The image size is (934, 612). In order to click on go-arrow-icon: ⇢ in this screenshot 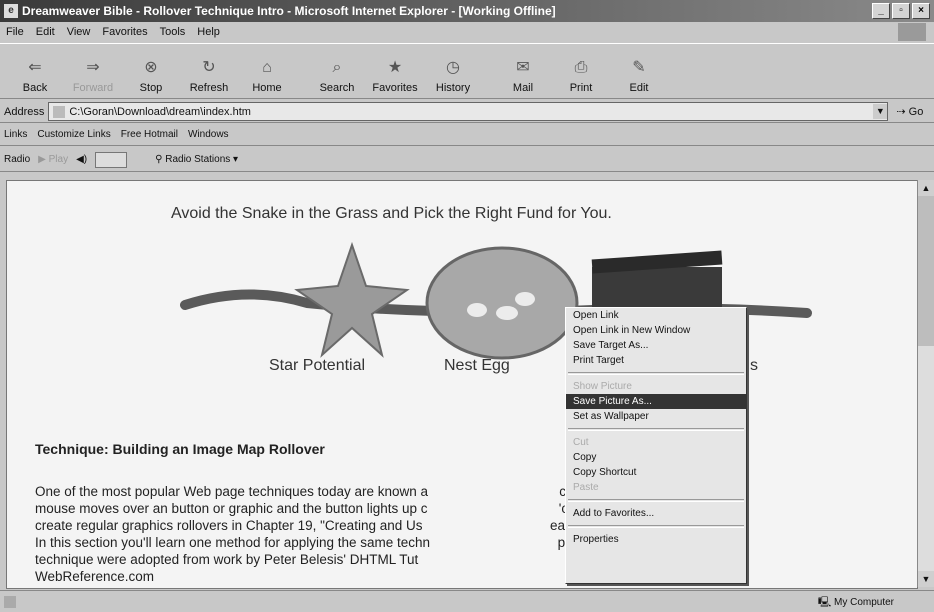, I will do `click(901, 112)`.